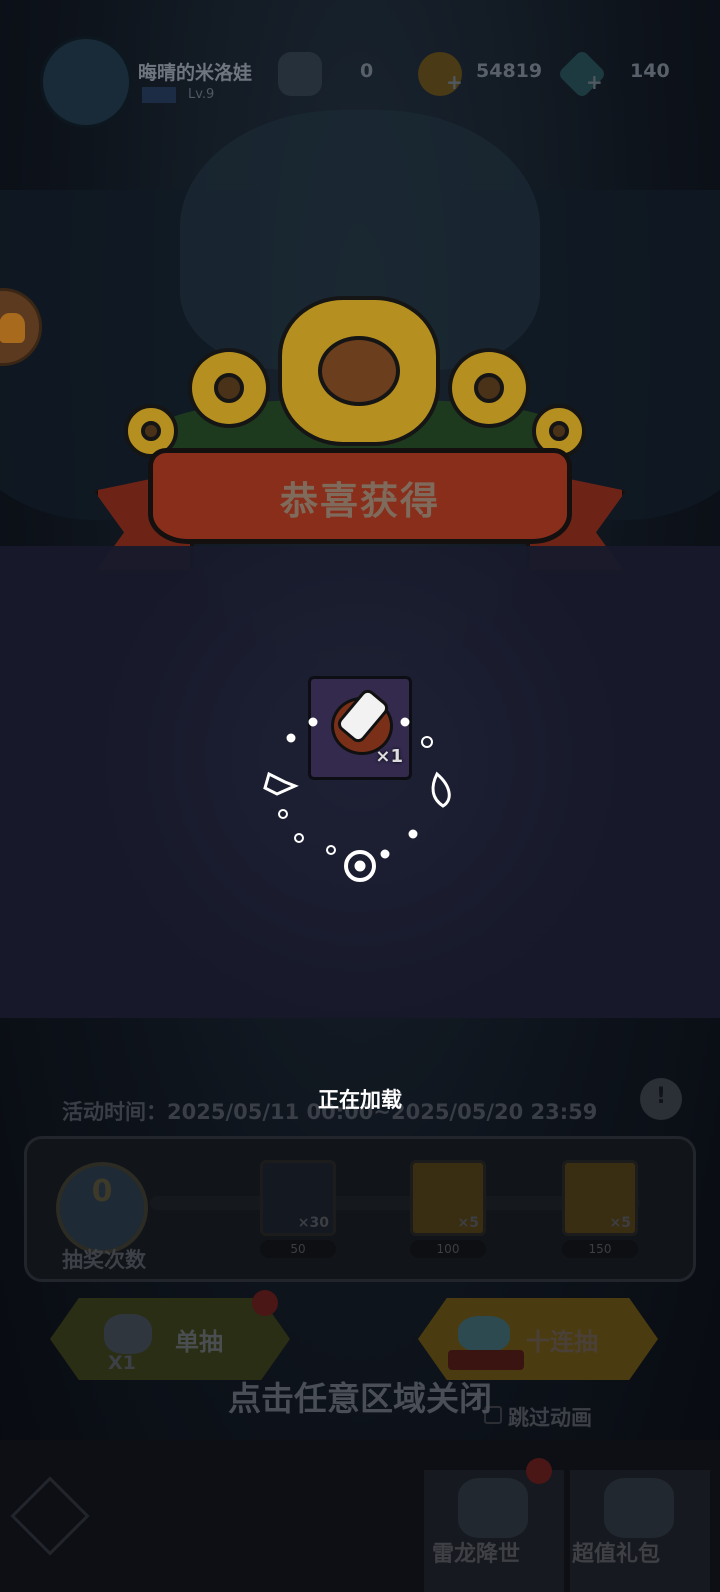 Image resolution: width=720 pixels, height=1592 pixels. I want to click on add-gold-icon: +, so click(454, 82).